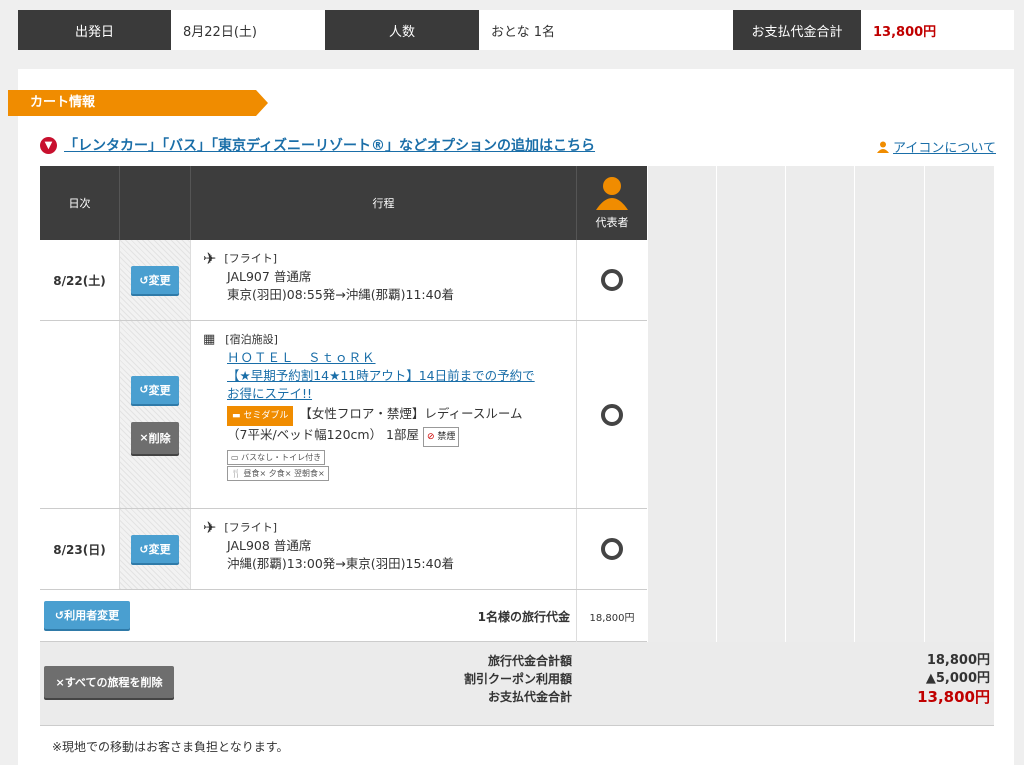  I want to click on user-change-button: ↺ 利用者変更, so click(87, 615).